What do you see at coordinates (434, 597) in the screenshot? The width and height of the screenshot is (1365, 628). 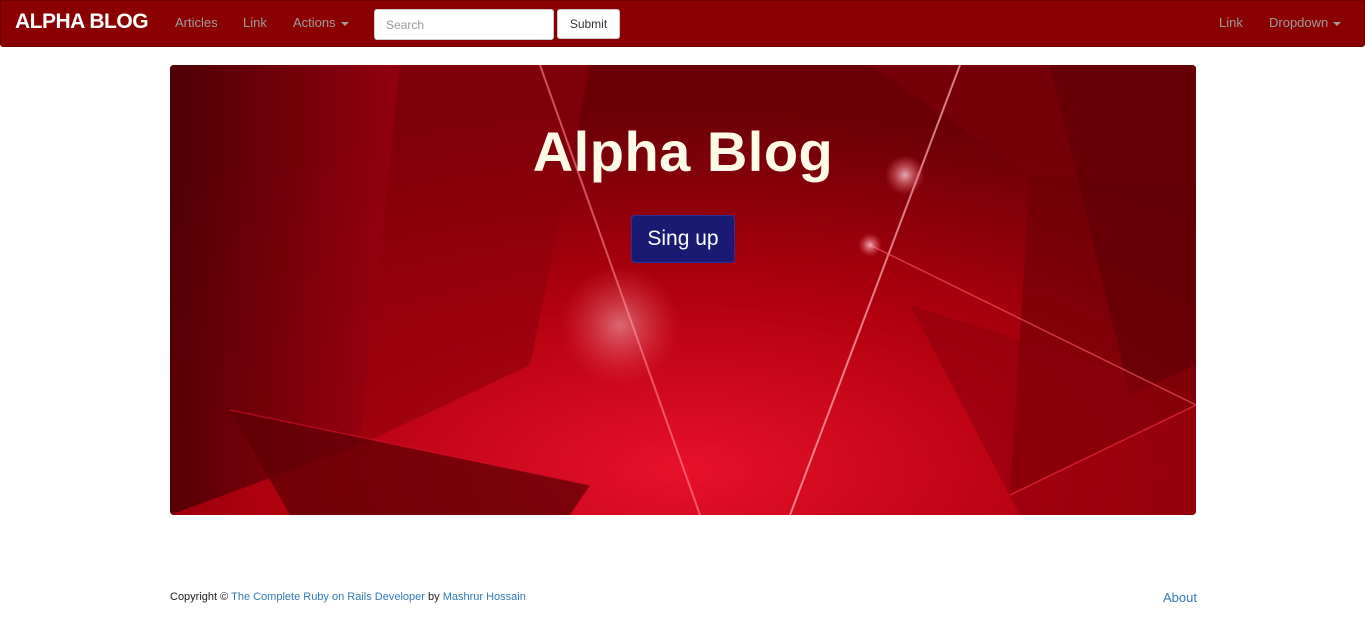 I see `by-text: by` at bounding box center [434, 597].